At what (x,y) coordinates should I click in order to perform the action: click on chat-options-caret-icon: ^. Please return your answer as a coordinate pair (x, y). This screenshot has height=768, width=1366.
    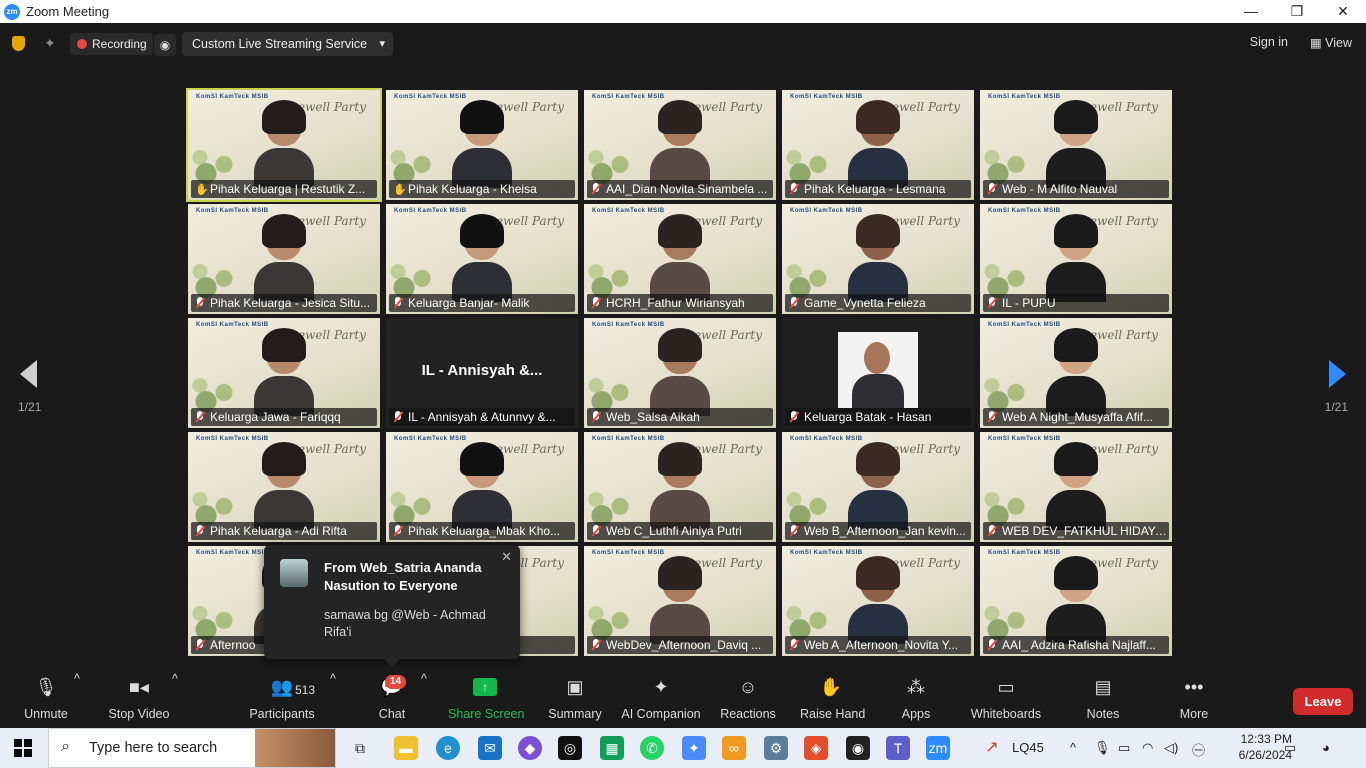
    Looking at the image, I should click on (424, 679).